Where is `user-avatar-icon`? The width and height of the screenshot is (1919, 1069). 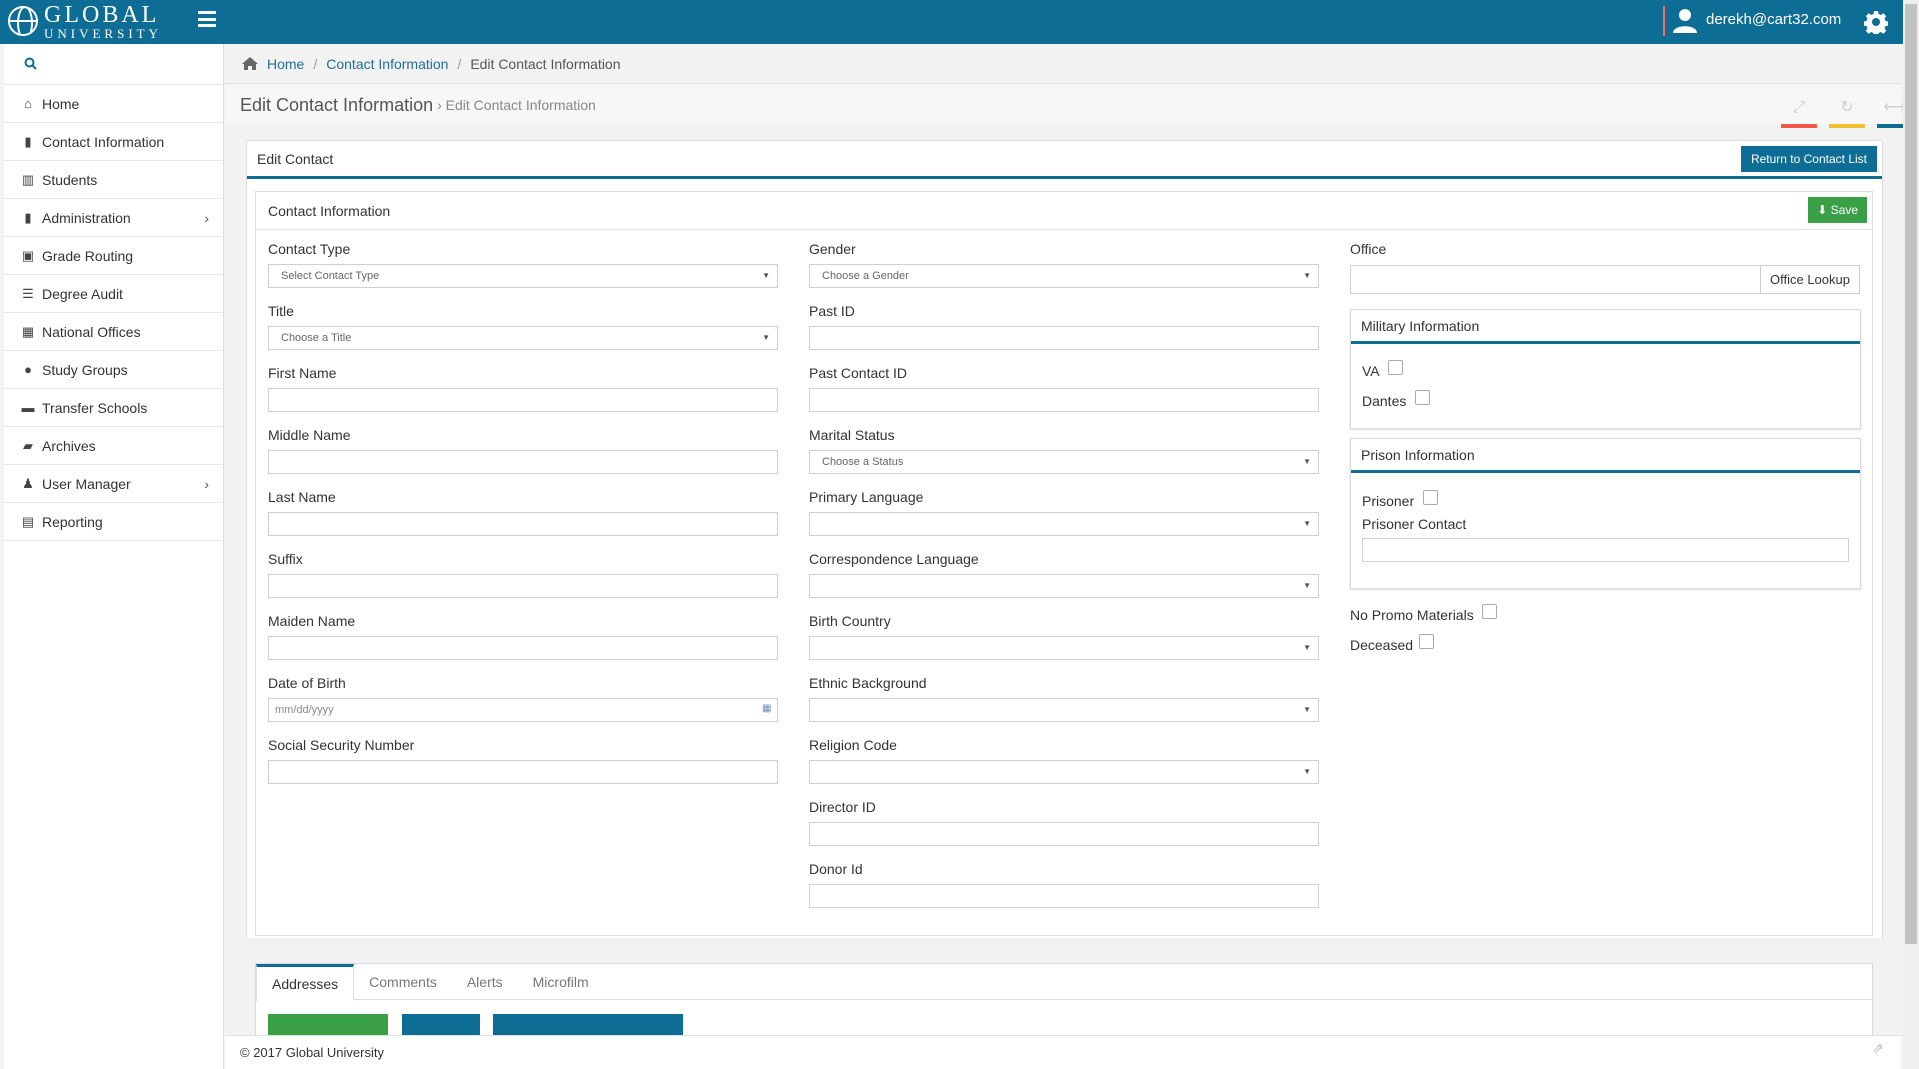
user-avatar-icon is located at coordinates (1685, 20).